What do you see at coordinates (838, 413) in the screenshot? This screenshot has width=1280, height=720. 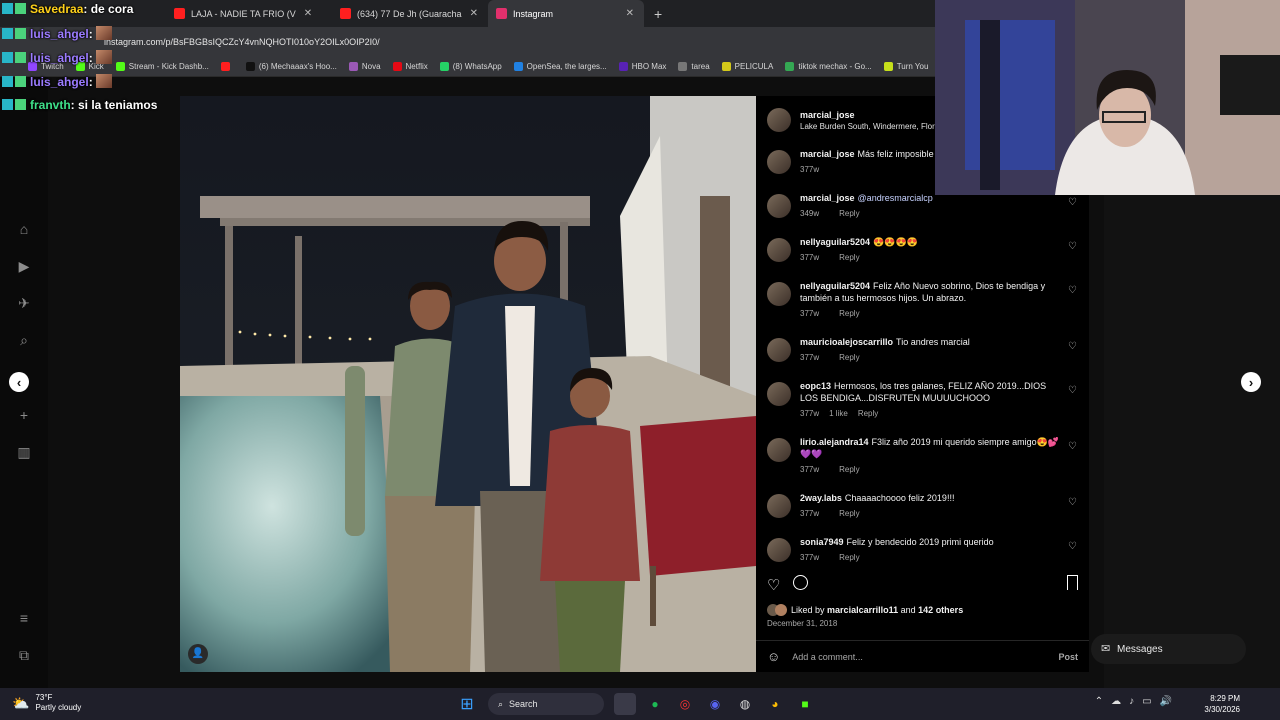 I see `comment-likes: 1 like` at bounding box center [838, 413].